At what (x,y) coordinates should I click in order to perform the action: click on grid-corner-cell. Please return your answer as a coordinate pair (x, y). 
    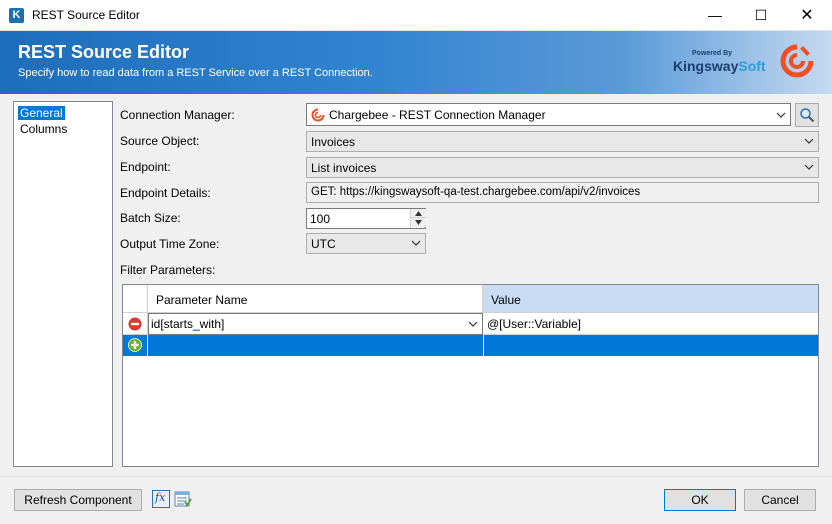
    Looking at the image, I should click on (135, 299).